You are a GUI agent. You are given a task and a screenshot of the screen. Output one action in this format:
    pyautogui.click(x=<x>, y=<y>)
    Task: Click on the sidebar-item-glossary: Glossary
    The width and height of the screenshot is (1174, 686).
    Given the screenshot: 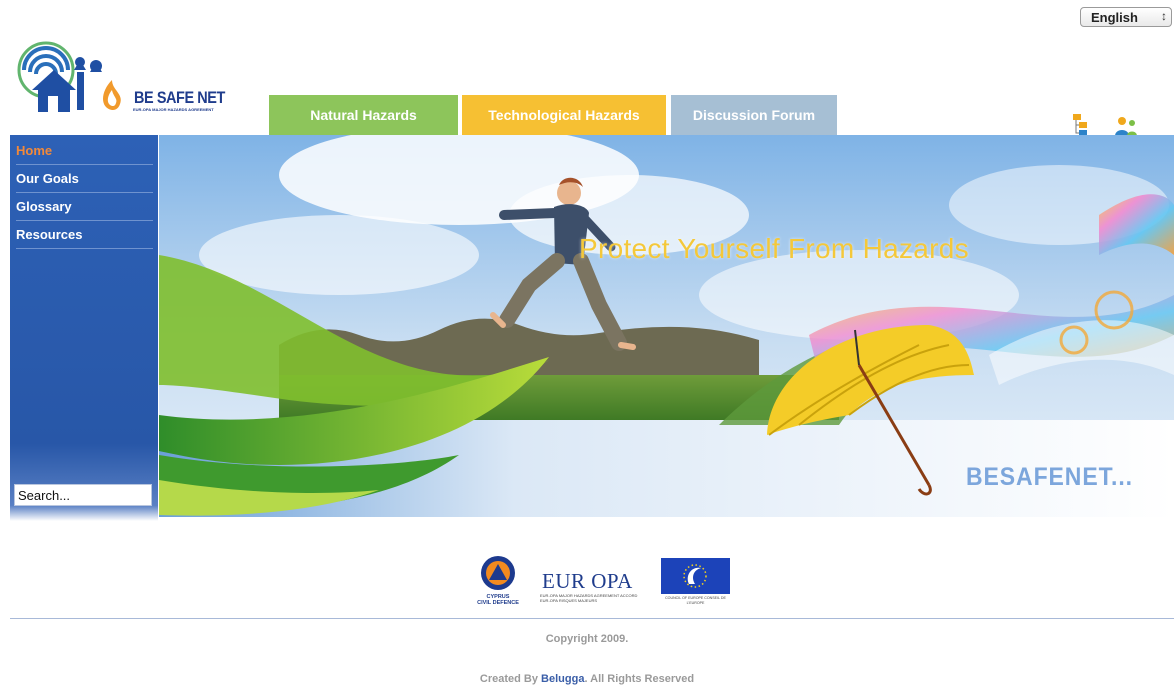 What is the action you would take?
    pyautogui.click(x=84, y=207)
    